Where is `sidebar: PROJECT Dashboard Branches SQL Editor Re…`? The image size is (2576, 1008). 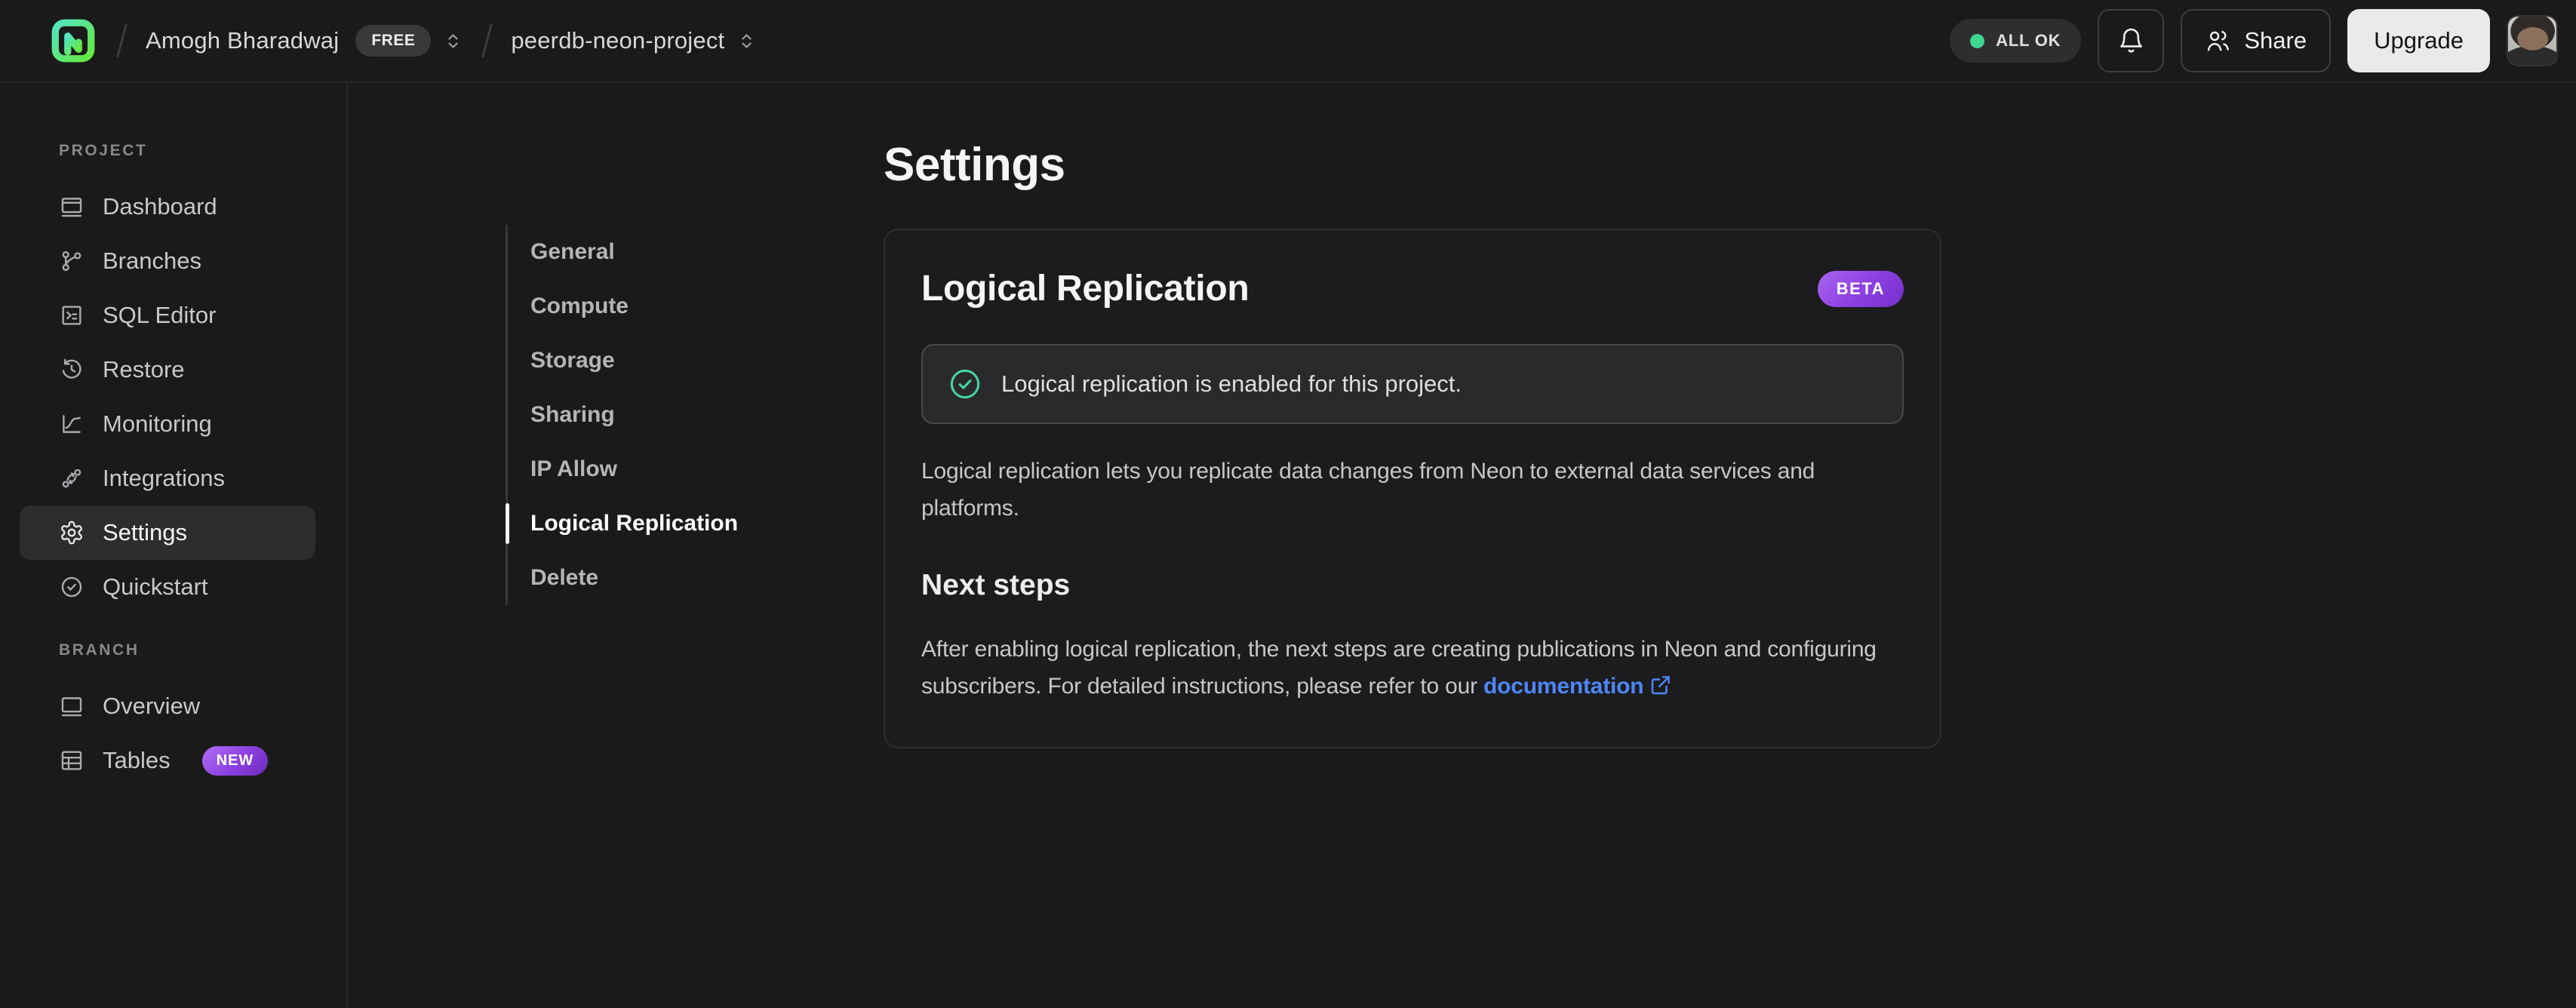 sidebar: PROJECT Dashboard Branches SQL Editor Re… is located at coordinates (174, 544).